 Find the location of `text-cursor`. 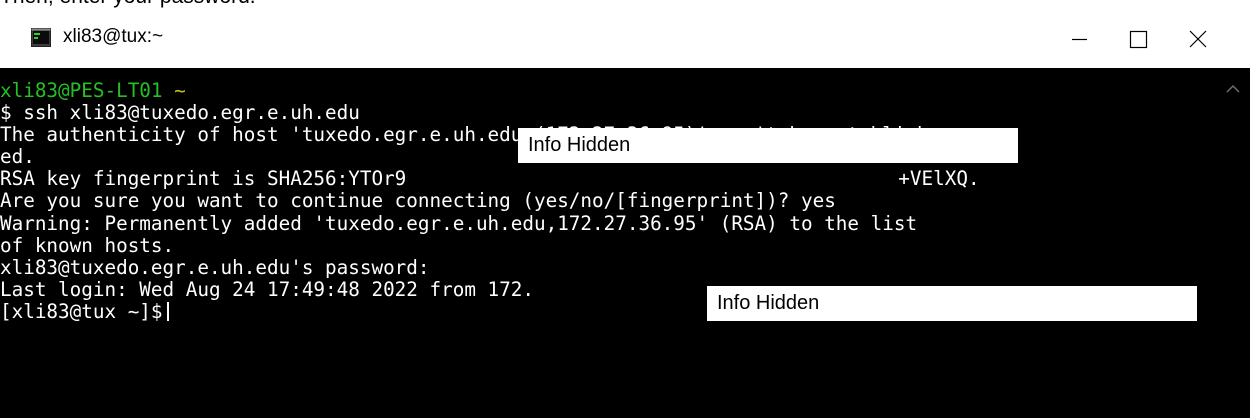

text-cursor is located at coordinates (167, 311).